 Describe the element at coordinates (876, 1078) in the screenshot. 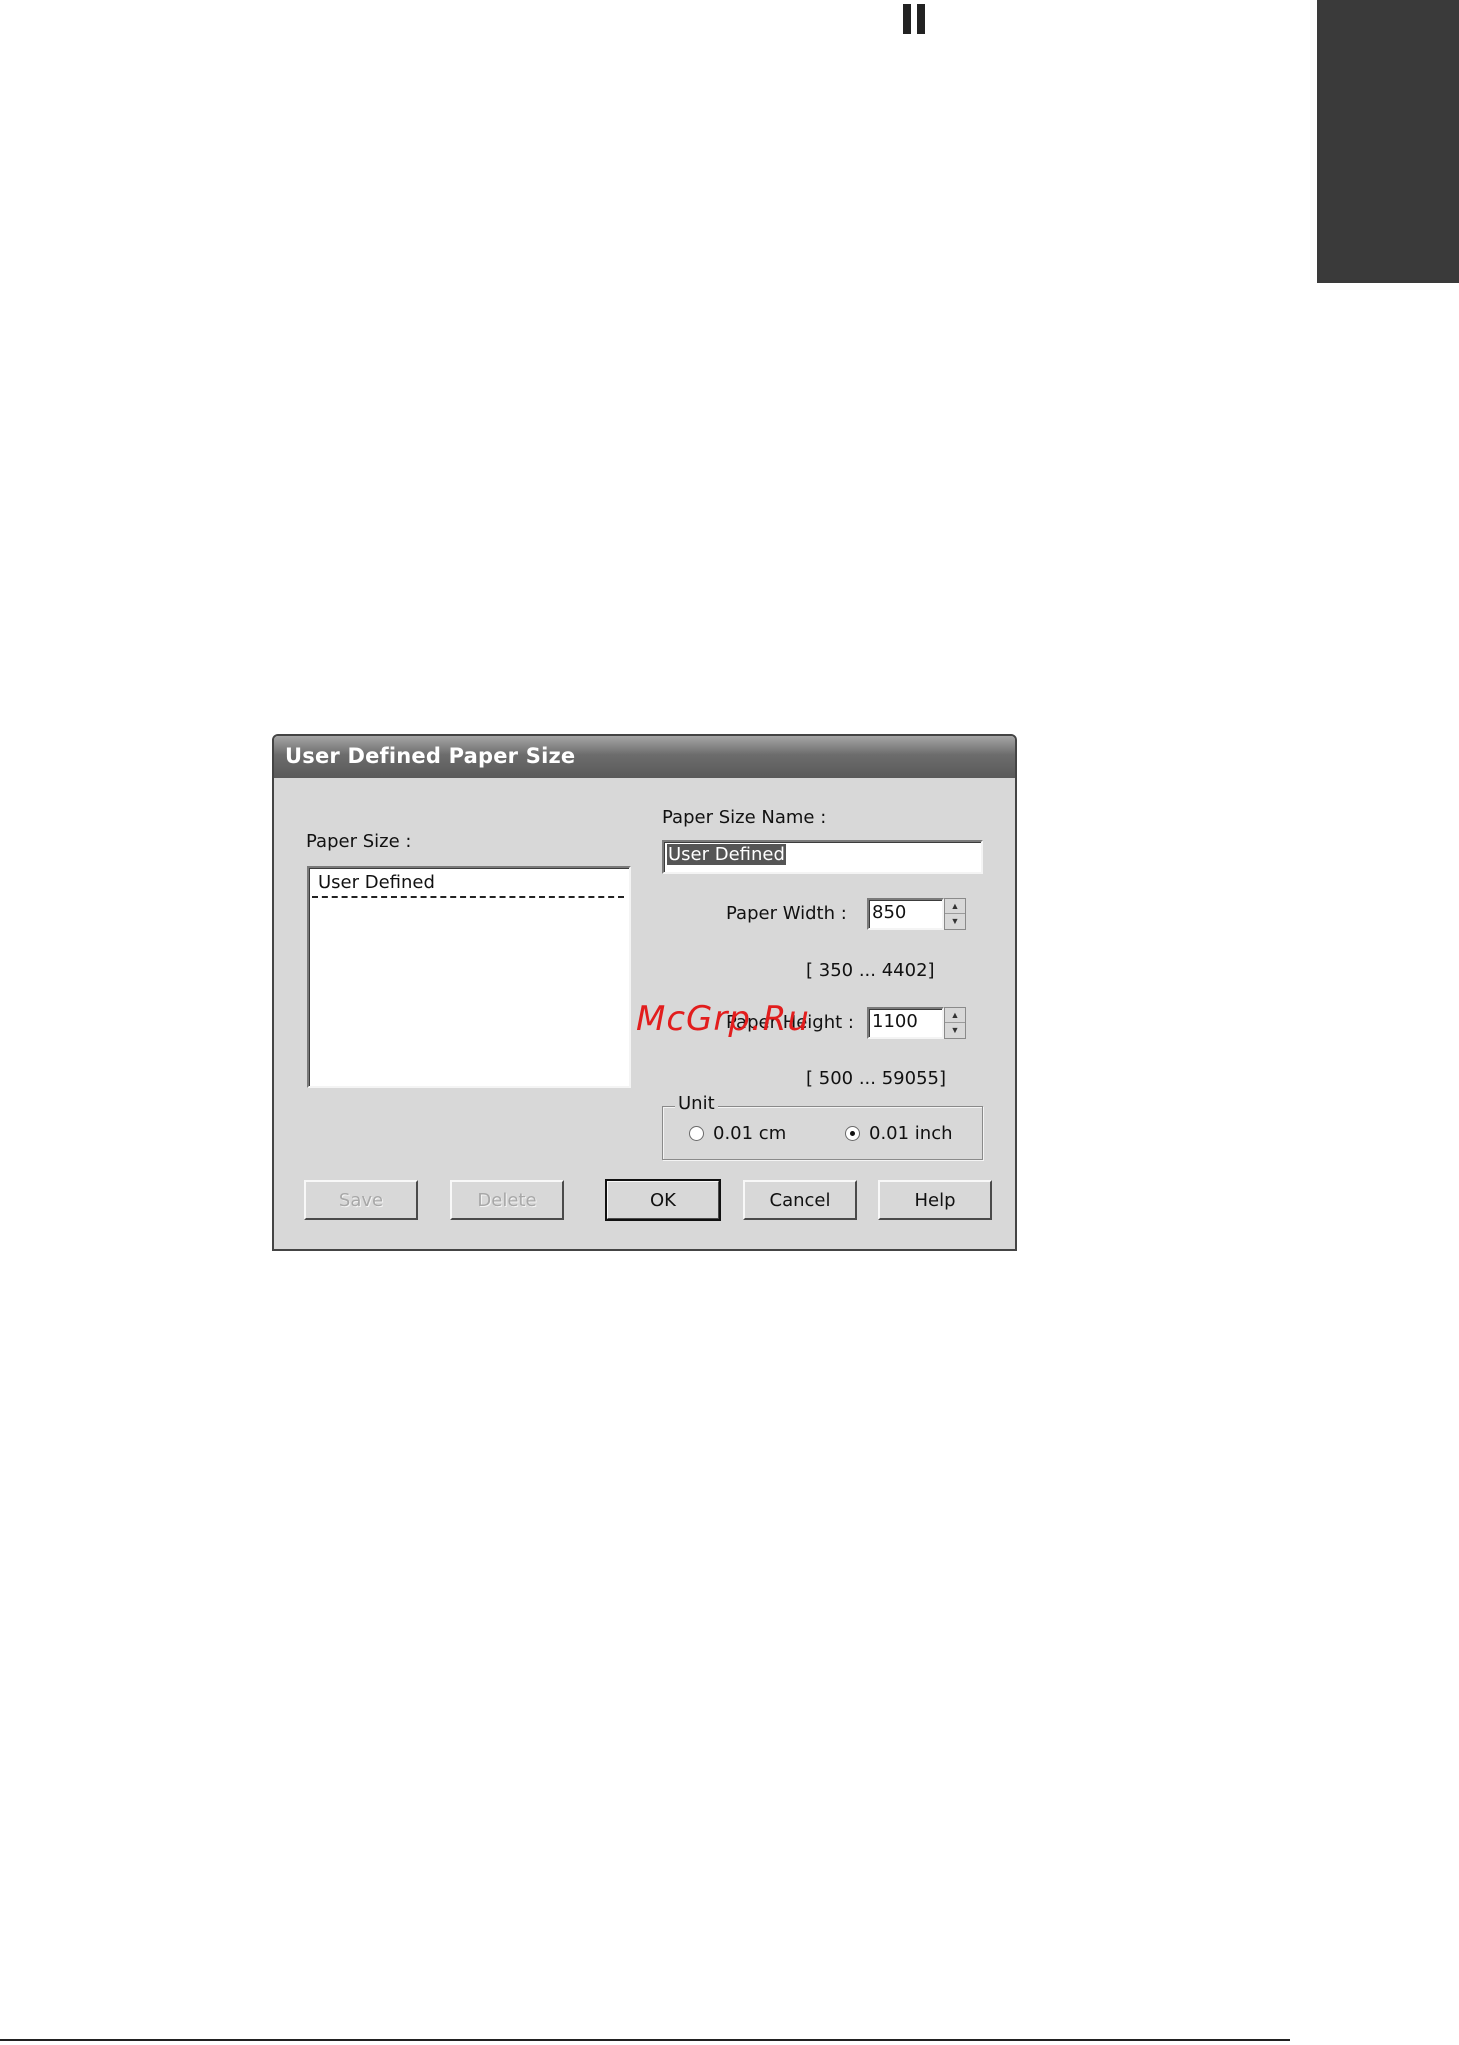

I see `paper-height-range: [ 500 ... 59055]` at that location.